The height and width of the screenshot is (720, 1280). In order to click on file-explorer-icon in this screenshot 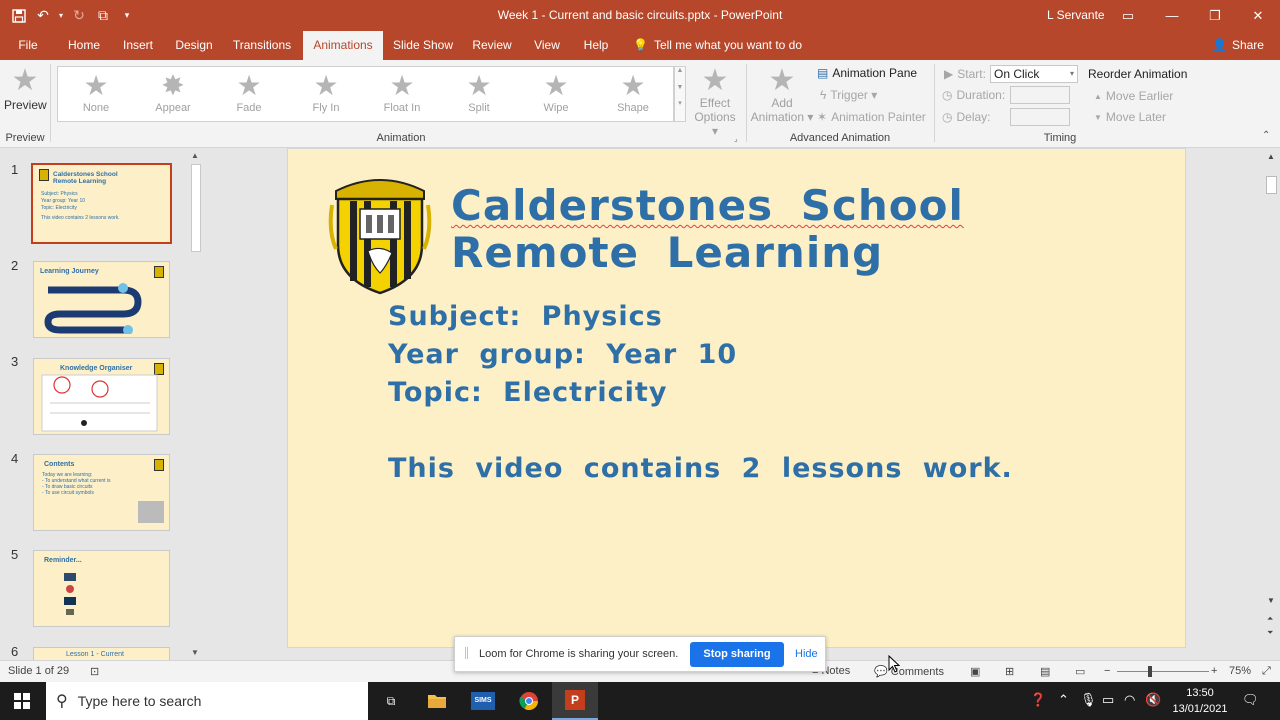, I will do `click(437, 701)`.